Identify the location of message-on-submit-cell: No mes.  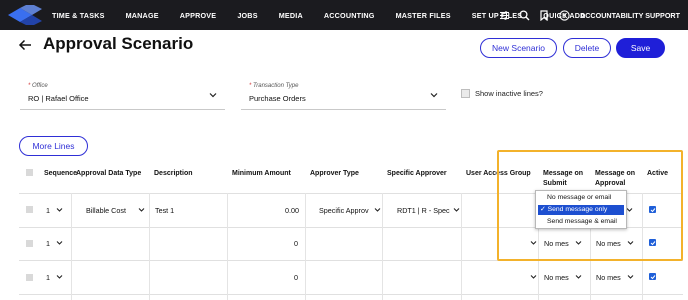
(556, 277).